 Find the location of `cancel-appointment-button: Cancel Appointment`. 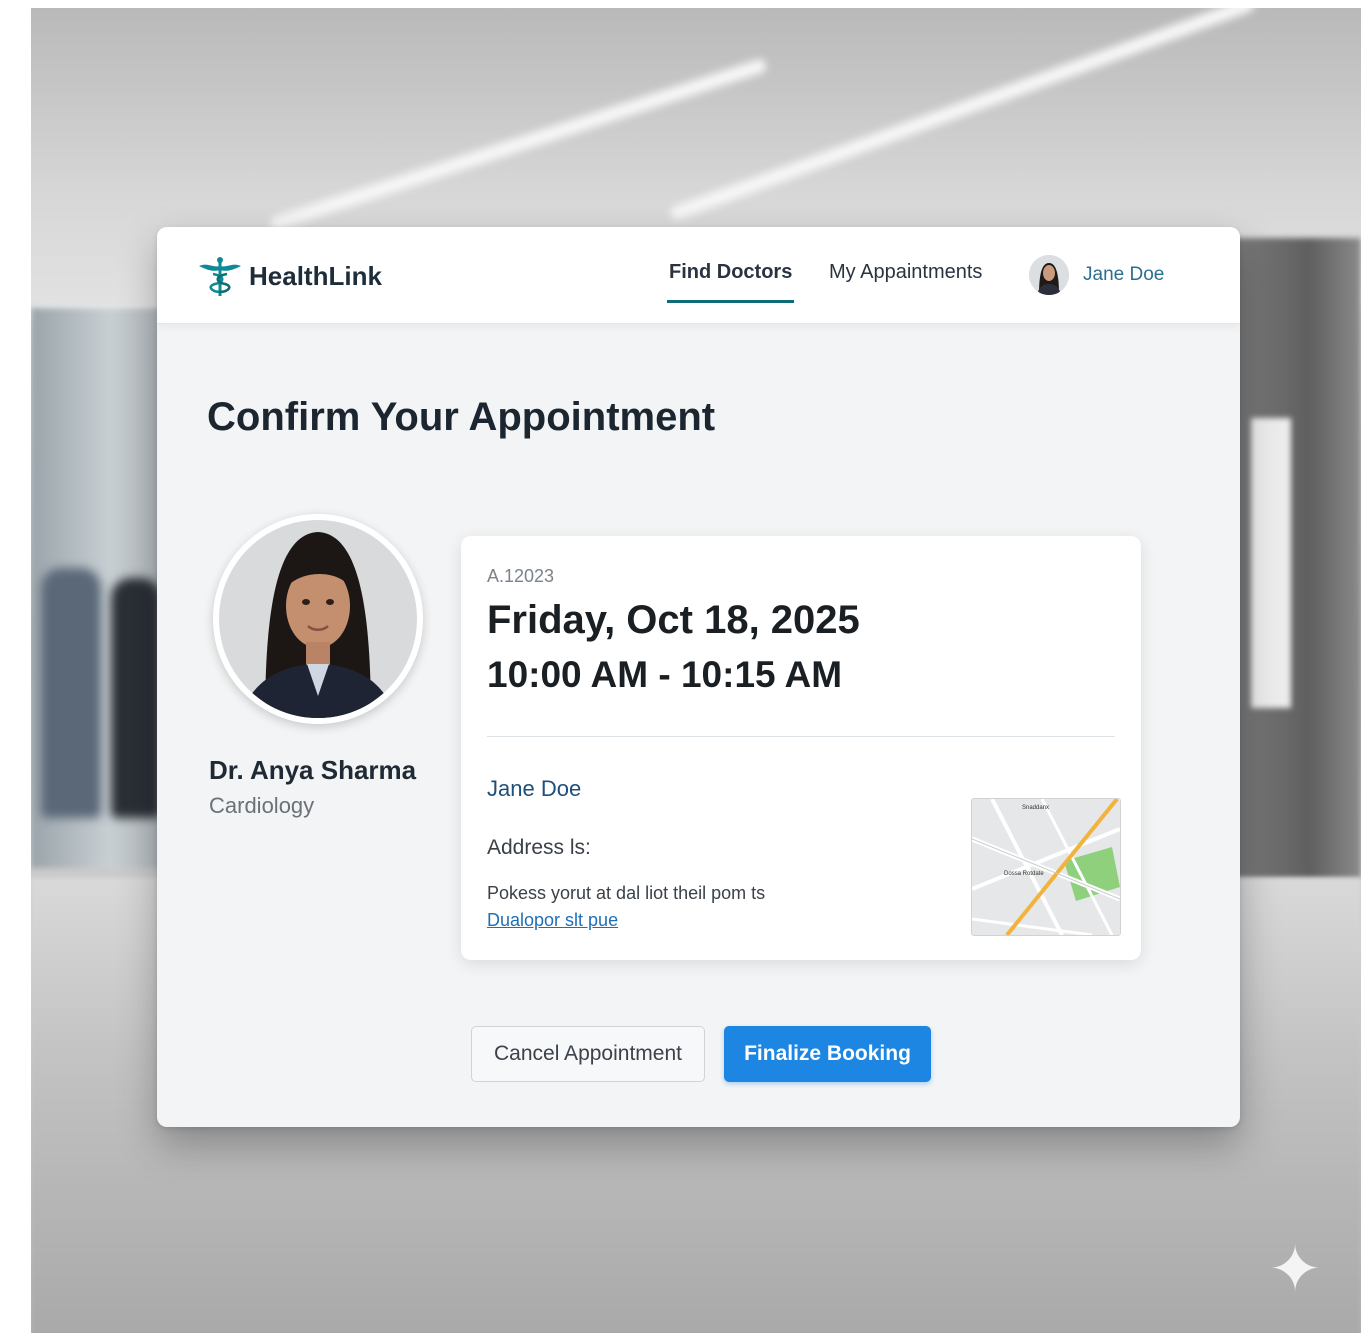

cancel-appointment-button: Cancel Appointment is located at coordinates (588, 1054).